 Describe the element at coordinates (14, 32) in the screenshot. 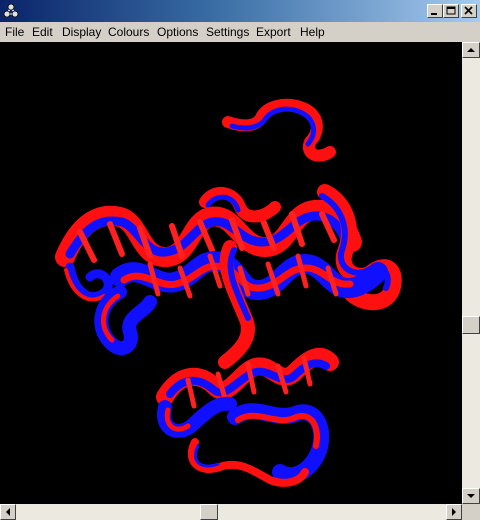

I see `menu-file: File` at that location.